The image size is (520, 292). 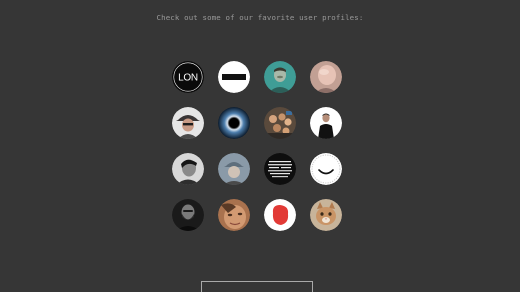 I want to click on bald-man-portrait-avatar-icon, so click(x=326, y=77).